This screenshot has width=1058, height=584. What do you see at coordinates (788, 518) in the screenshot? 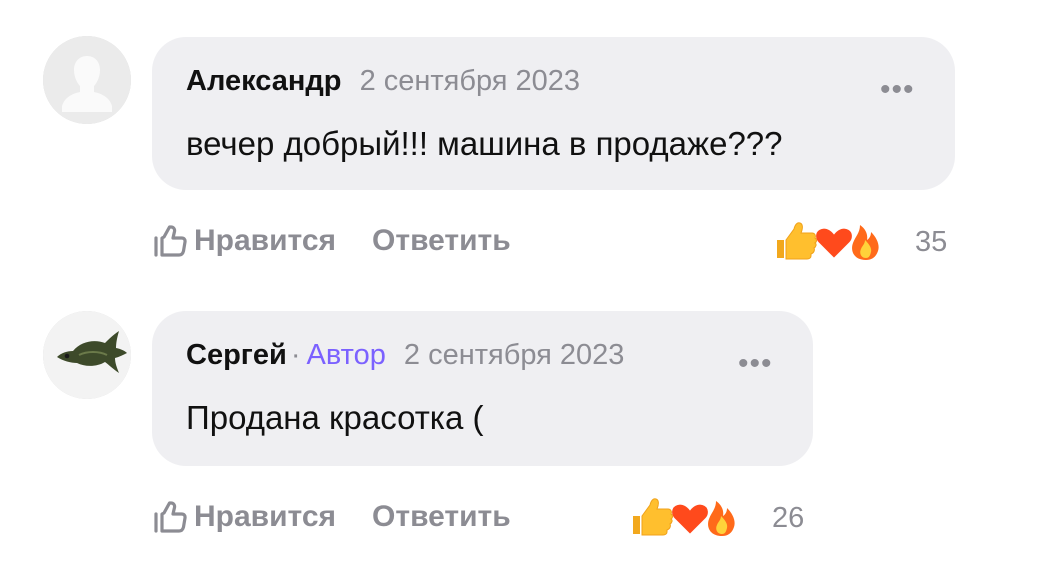
I see `reaction-count: 26` at bounding box center [788, 518].